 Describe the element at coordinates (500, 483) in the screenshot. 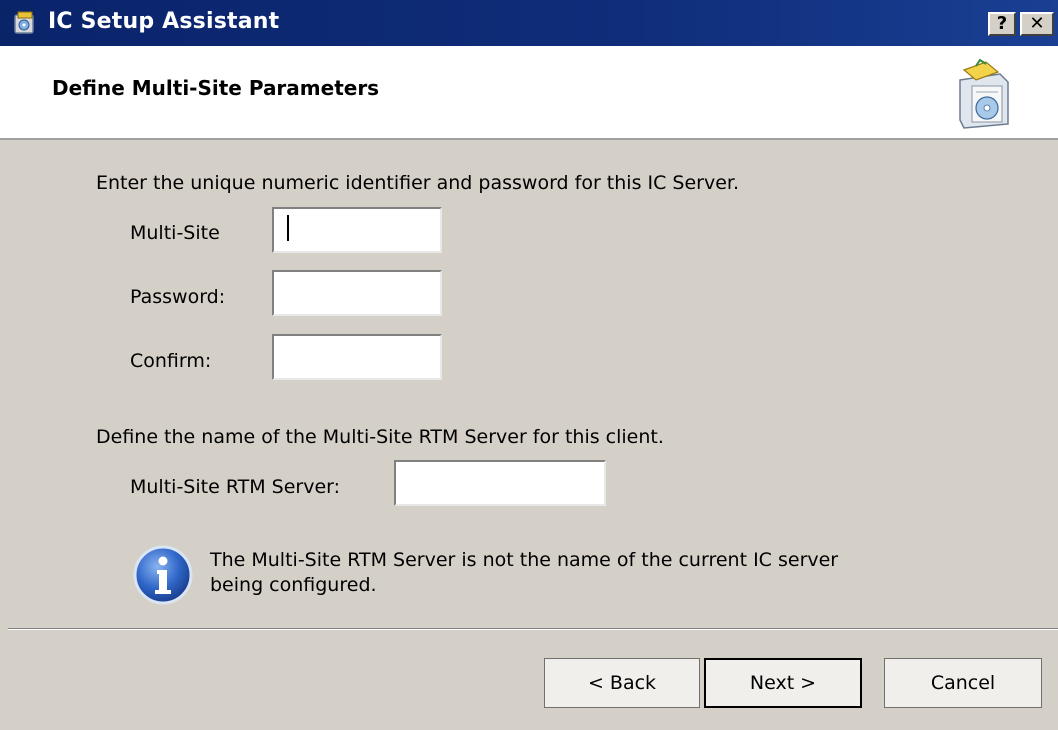

I see `rtm-server-input` at that location.